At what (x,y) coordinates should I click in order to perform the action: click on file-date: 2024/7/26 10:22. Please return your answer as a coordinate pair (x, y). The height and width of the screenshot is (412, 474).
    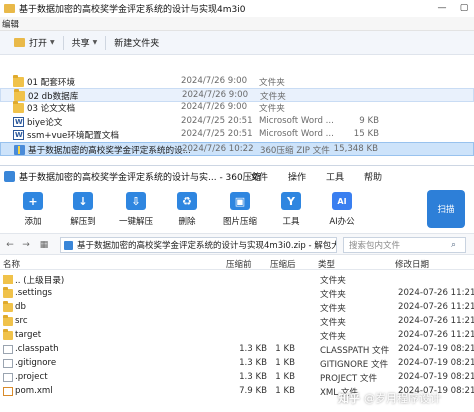
    Looking at the image, I should click on (218, 149).